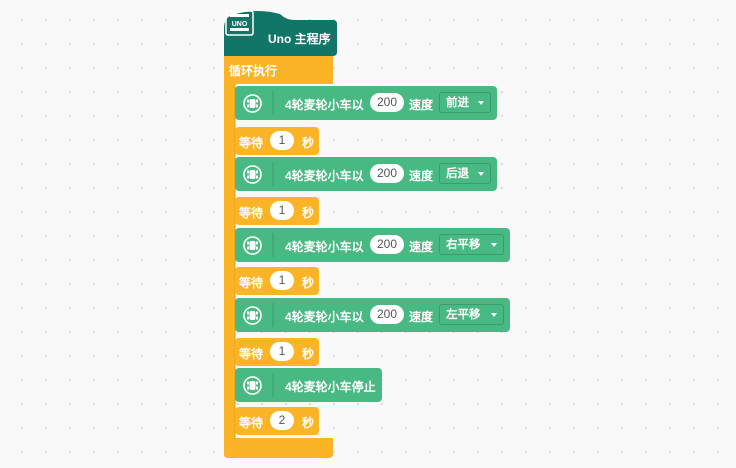  What do you see at coordinates (366, 174) in the screenshot?
I see `motor-move-block: 4轮麦轮小车以 200 速度 后退` at bounding box center [366, 174].